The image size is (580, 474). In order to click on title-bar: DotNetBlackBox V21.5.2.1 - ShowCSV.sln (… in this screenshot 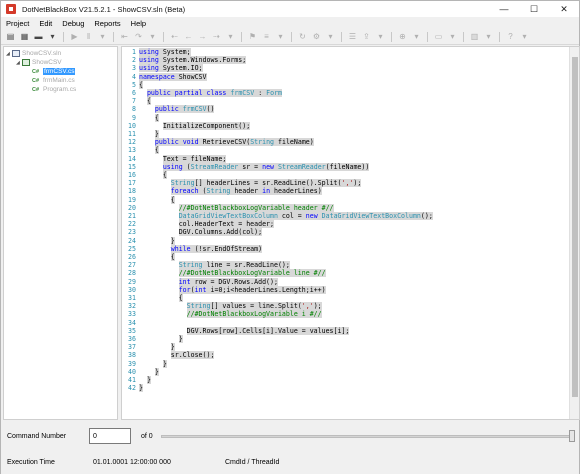, I will do `click(290, 9)`.